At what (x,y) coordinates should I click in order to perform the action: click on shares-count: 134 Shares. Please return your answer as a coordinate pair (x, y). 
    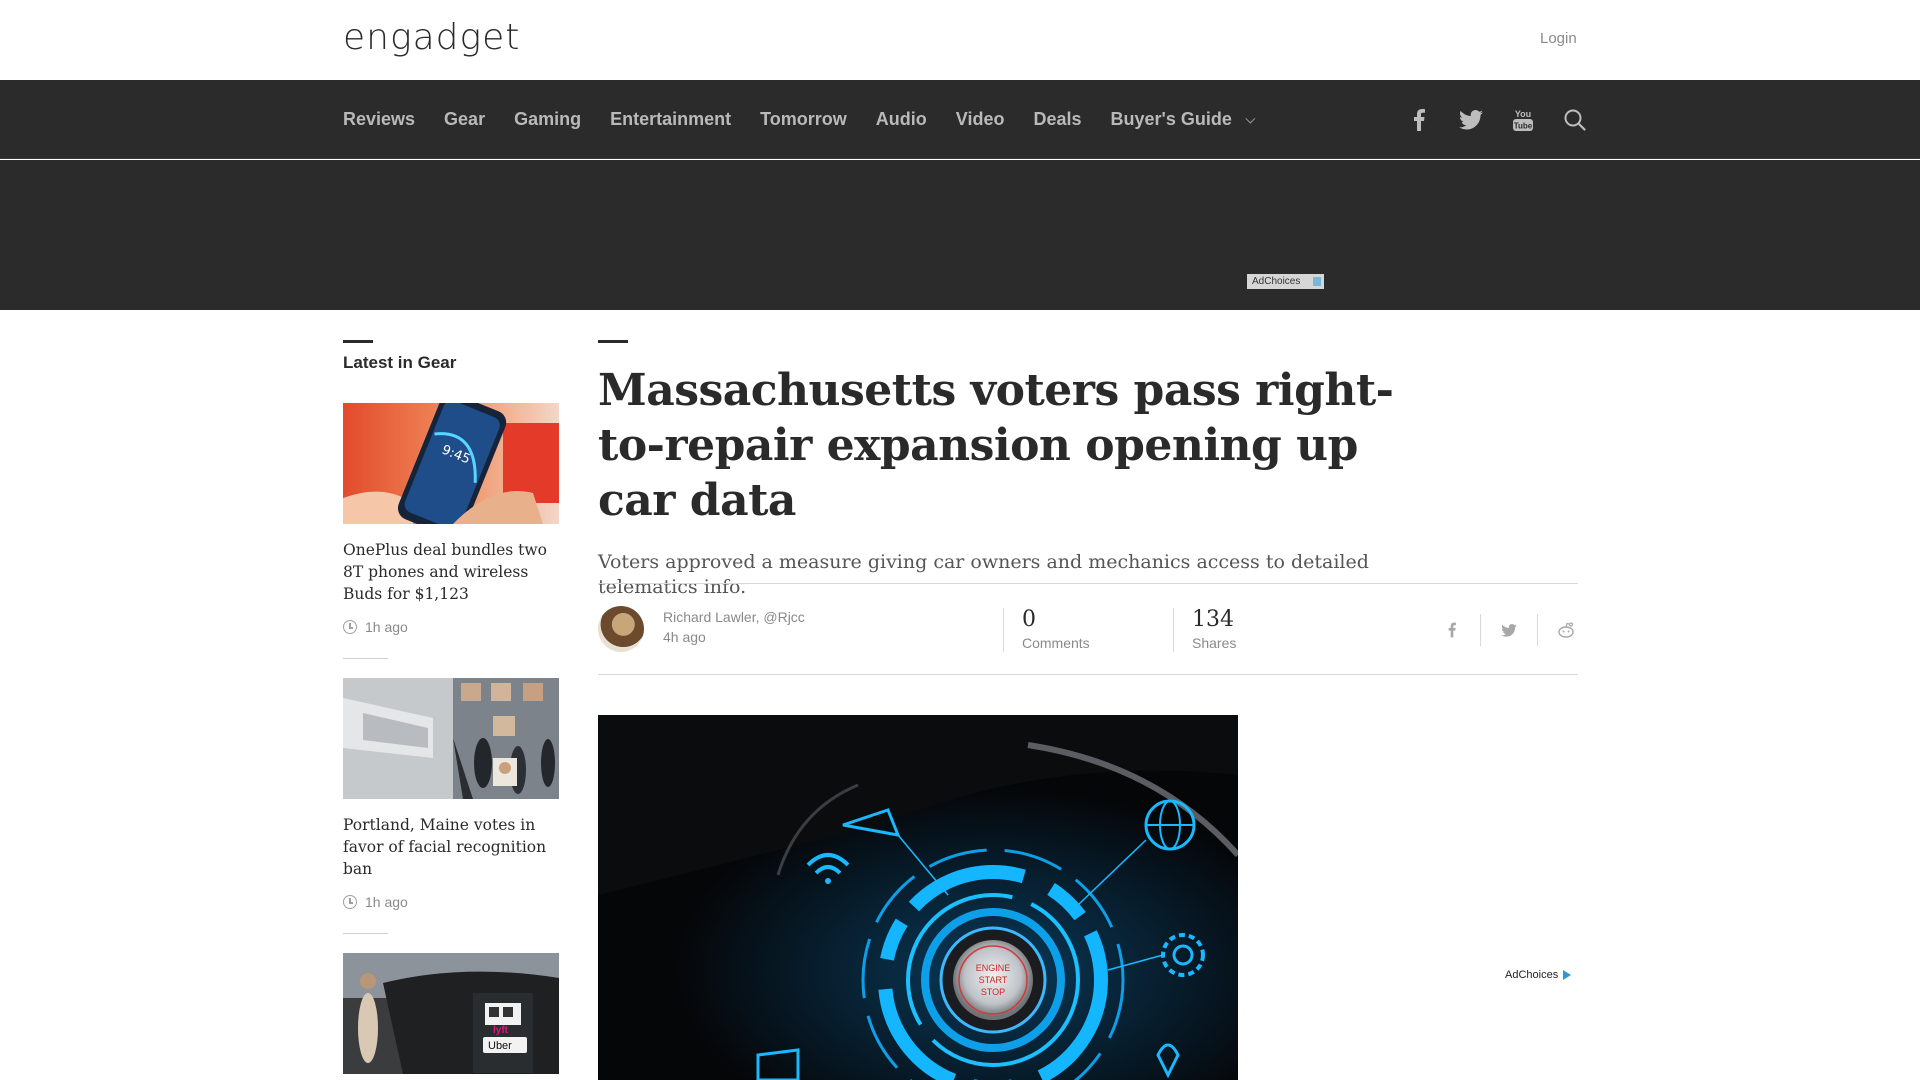
    Looking at the image, I should click on (1204, 630).